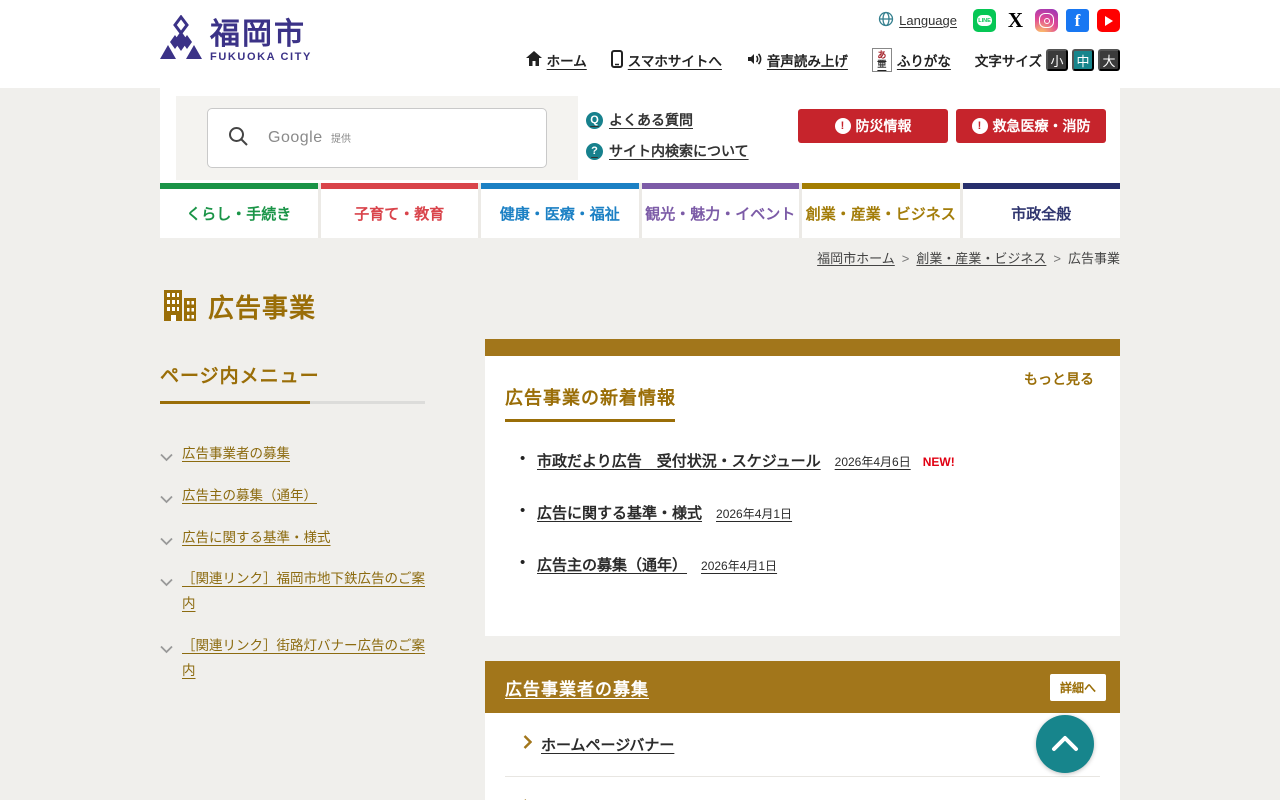 This screenshot has height=800, width=1280. What do you see at coordinates (528, 744) in the screenshot?
I see `chevron-right-icon` at bounding box center [528, 744].